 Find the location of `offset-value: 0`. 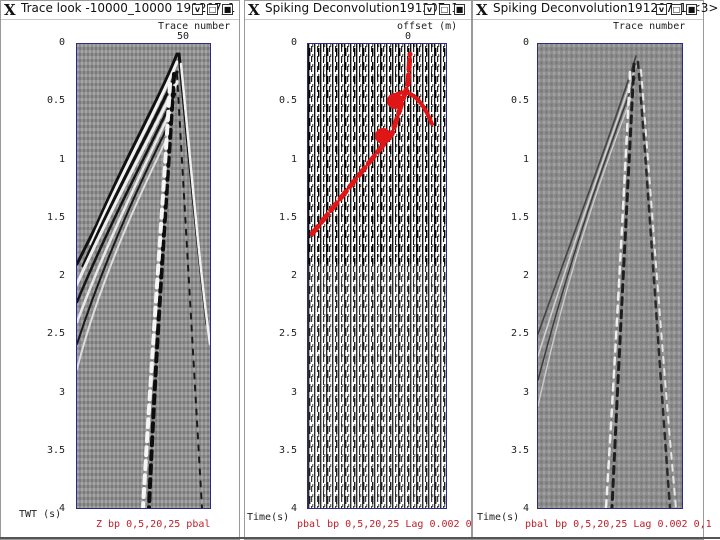

offset-value: 0 is located at coordinates (408, 36).